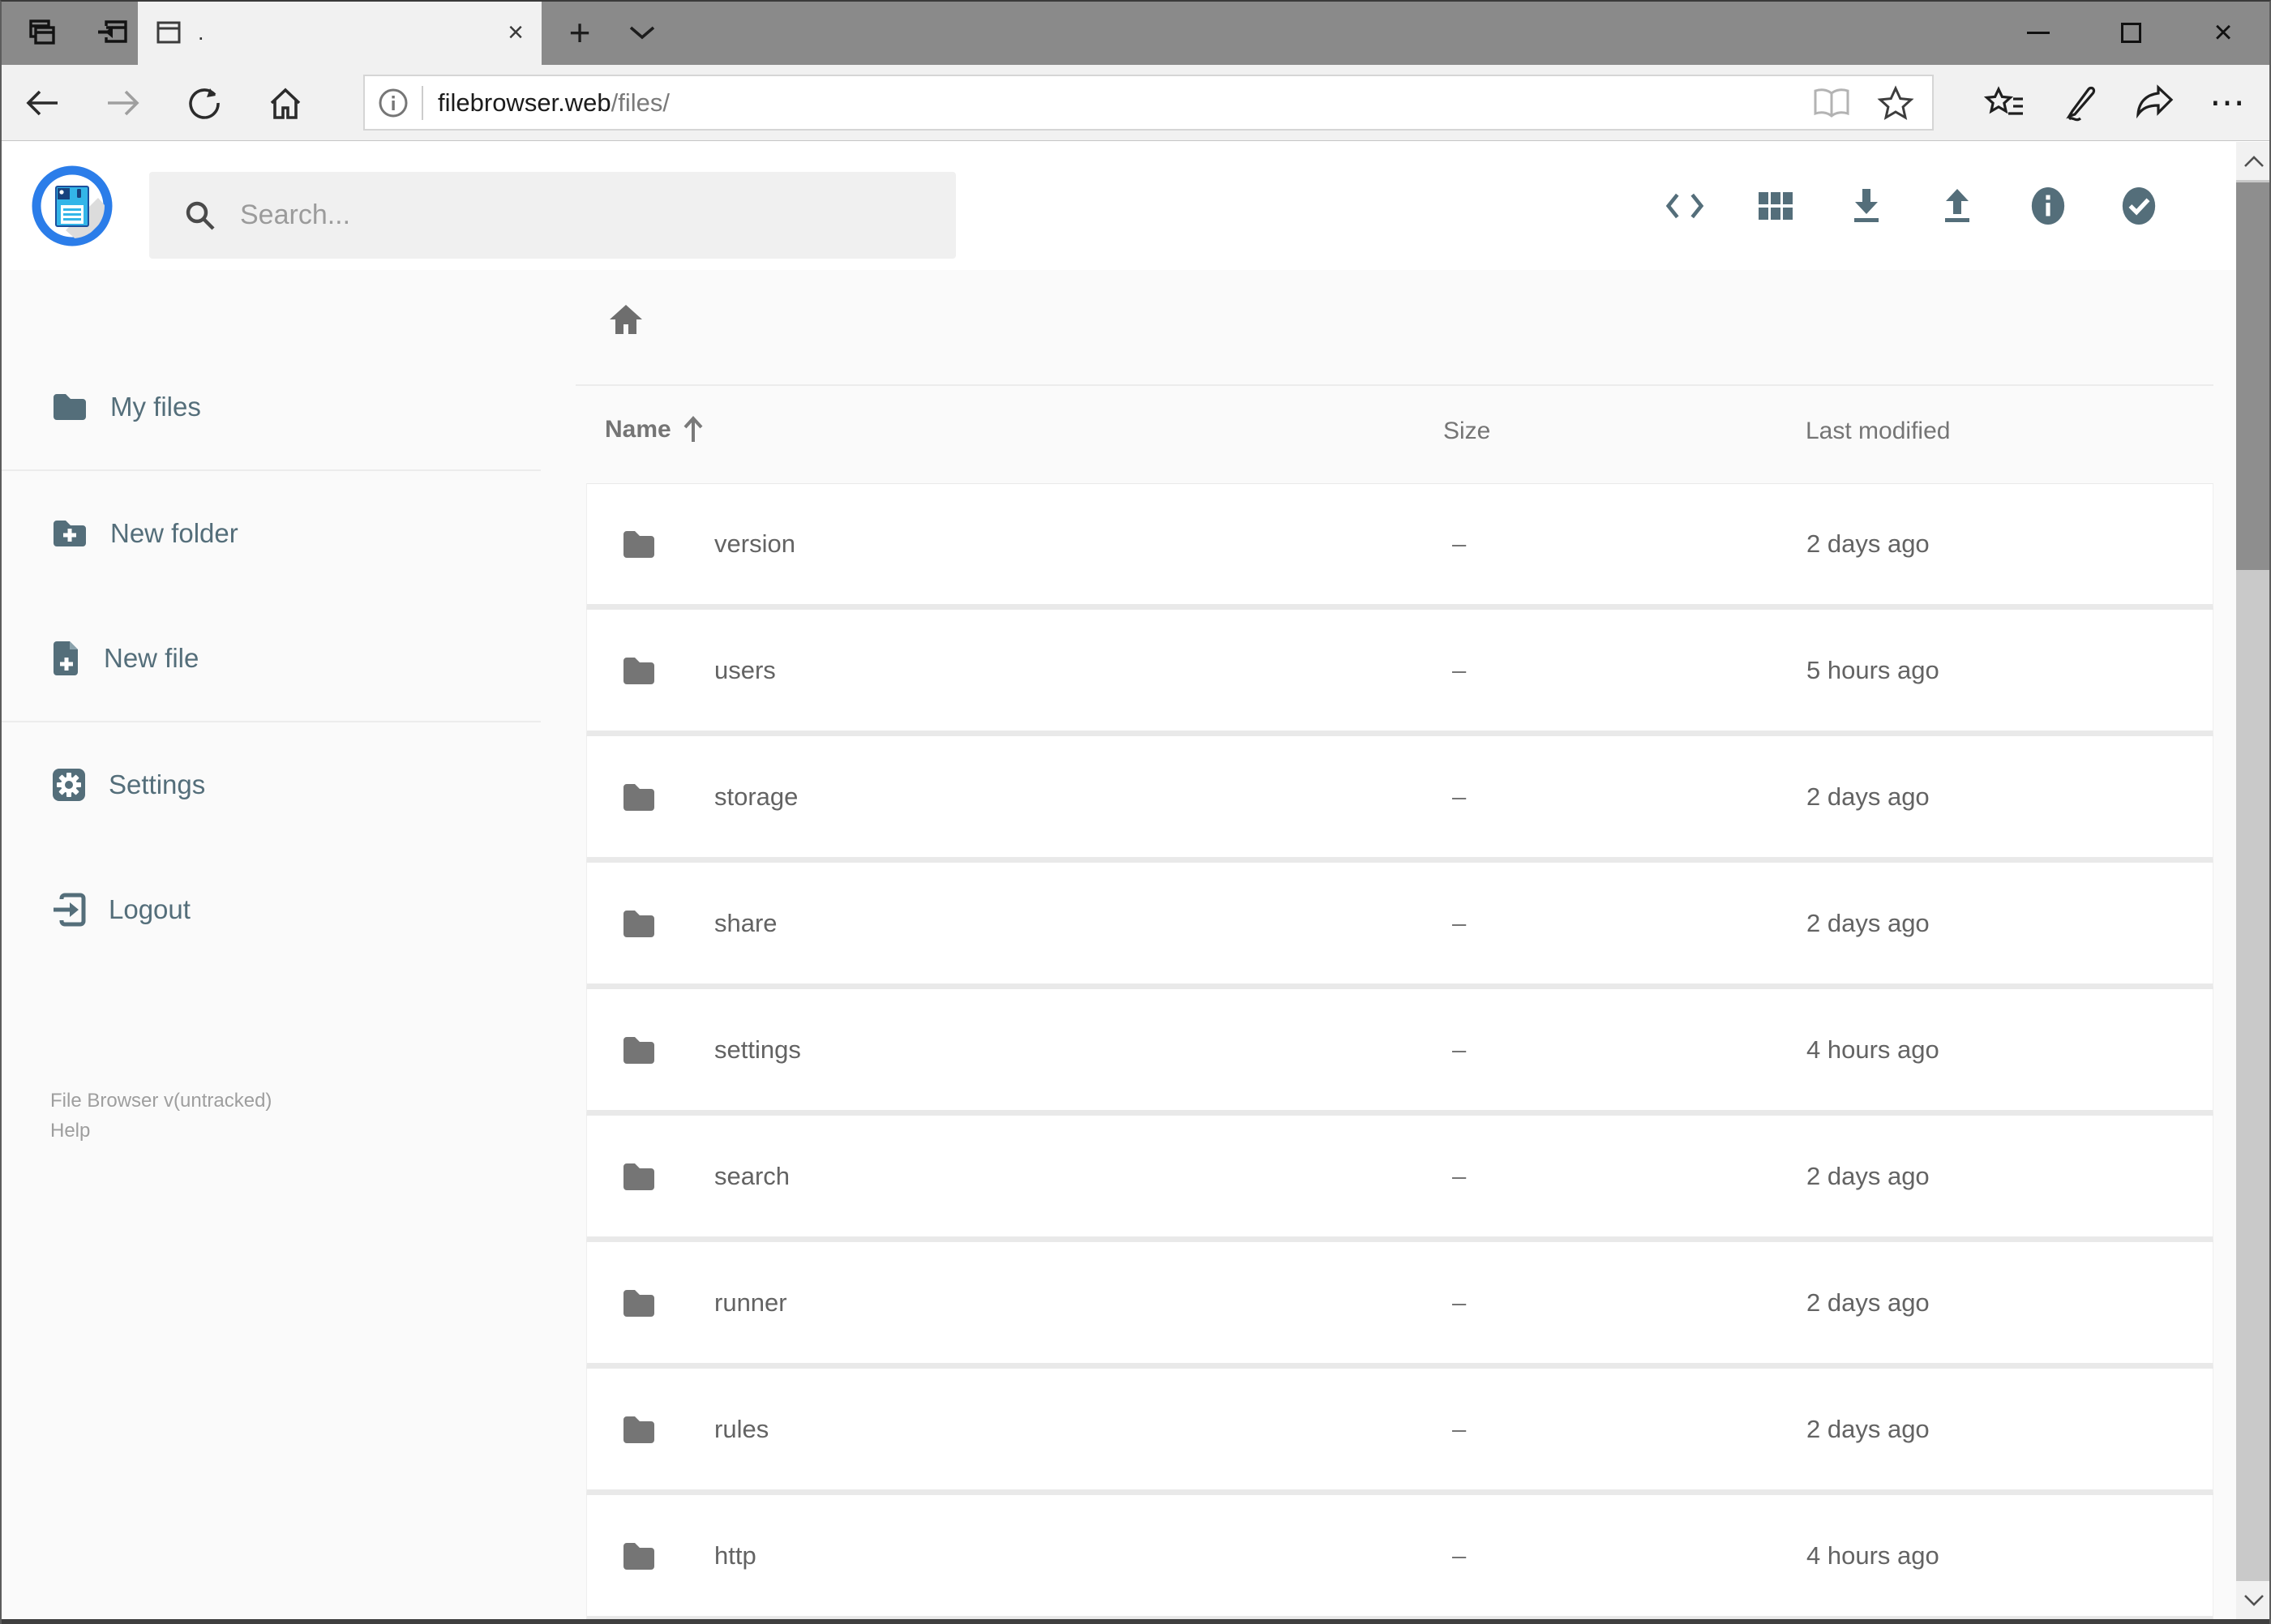 This screenshot has width=2271, height=1624. Describe the element at coordinates (693, 429) in the screenshot. I see `sort-ascending-icon` at that location.